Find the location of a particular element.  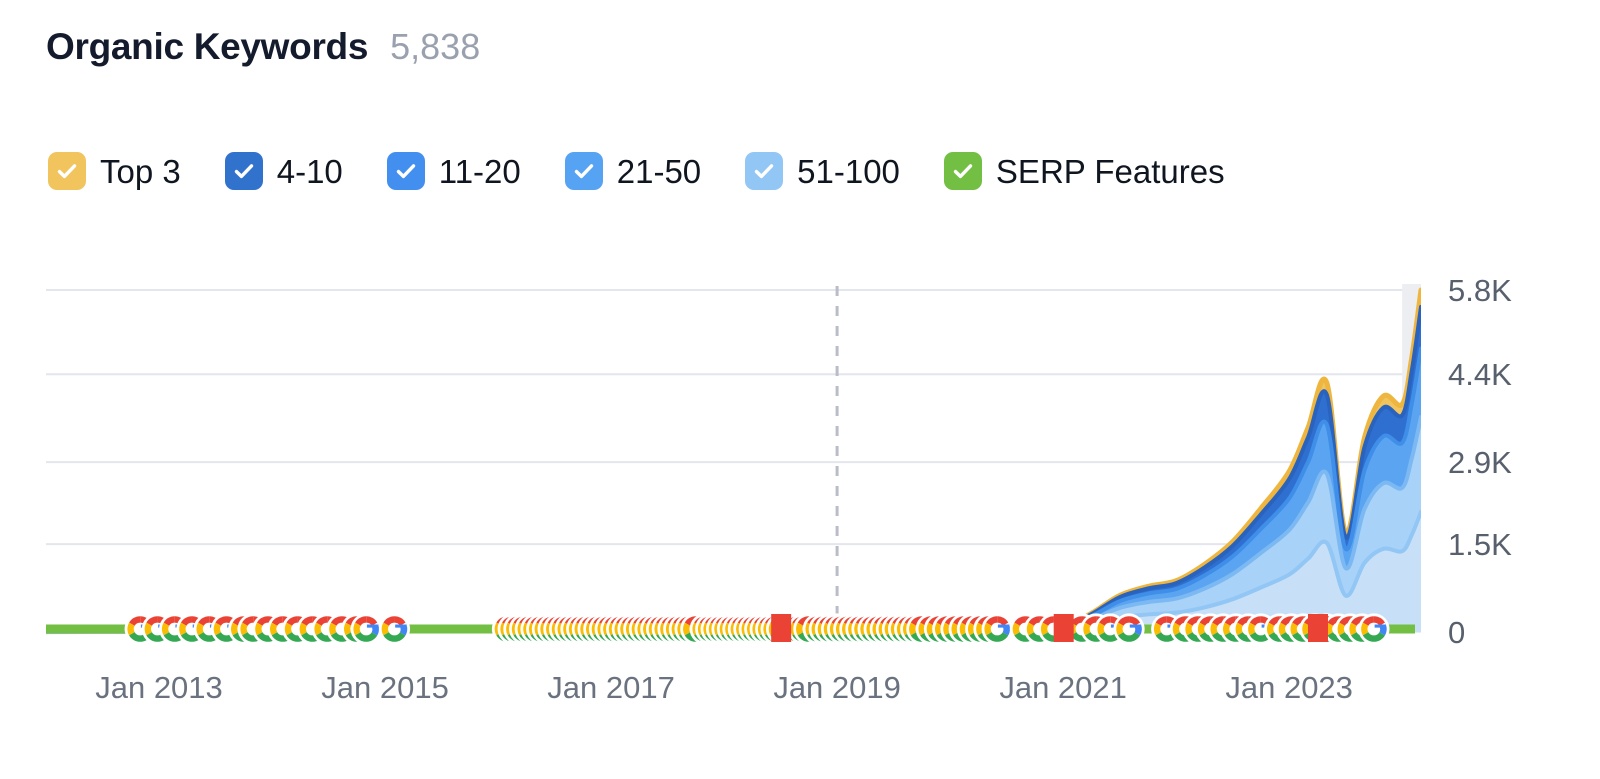

legend-label-21-50: 21-50 is located at coordinates (659, 171).